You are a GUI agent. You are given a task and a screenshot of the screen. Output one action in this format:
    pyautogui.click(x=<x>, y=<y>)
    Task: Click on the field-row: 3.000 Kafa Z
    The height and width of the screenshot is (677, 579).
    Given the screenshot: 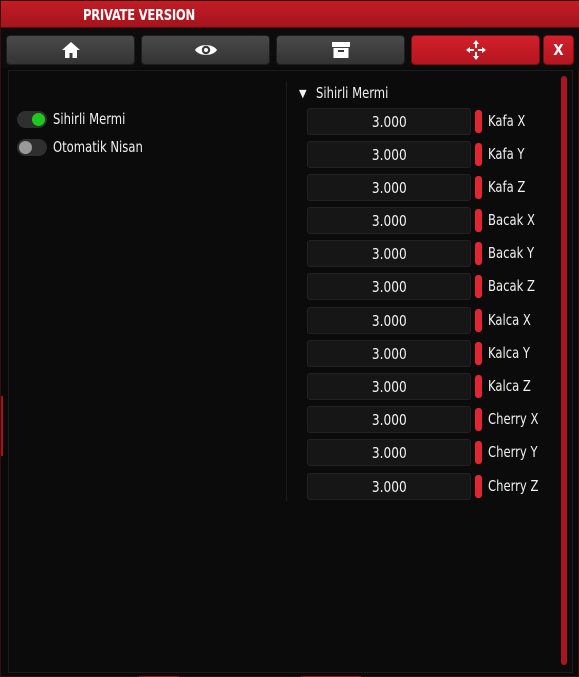 What is the action you would take?
    pyautogui.click(x=432, y=187)
    